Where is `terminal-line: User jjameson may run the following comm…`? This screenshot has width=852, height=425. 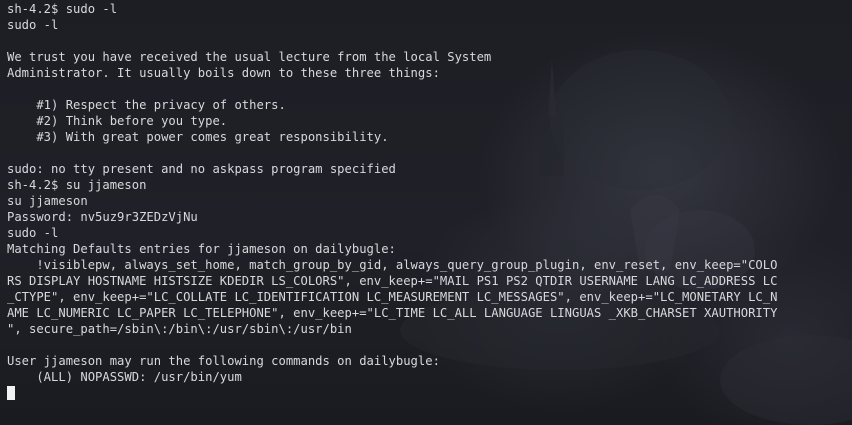
terminal-line: User jjameson may run the following comm… is located at coordinates (223, 361).